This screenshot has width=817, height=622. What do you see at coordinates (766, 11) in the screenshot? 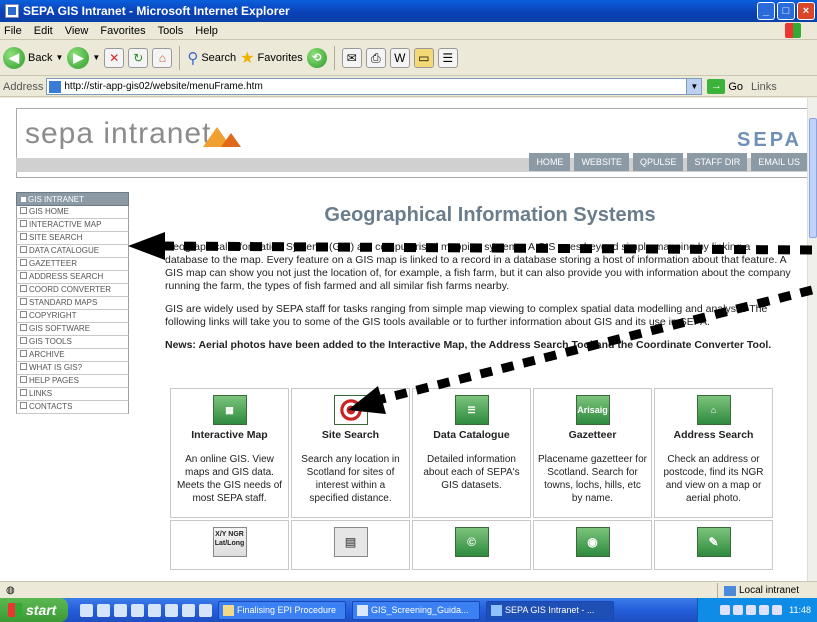
I see `minimize-button: _` at bounding box center [766, 11].